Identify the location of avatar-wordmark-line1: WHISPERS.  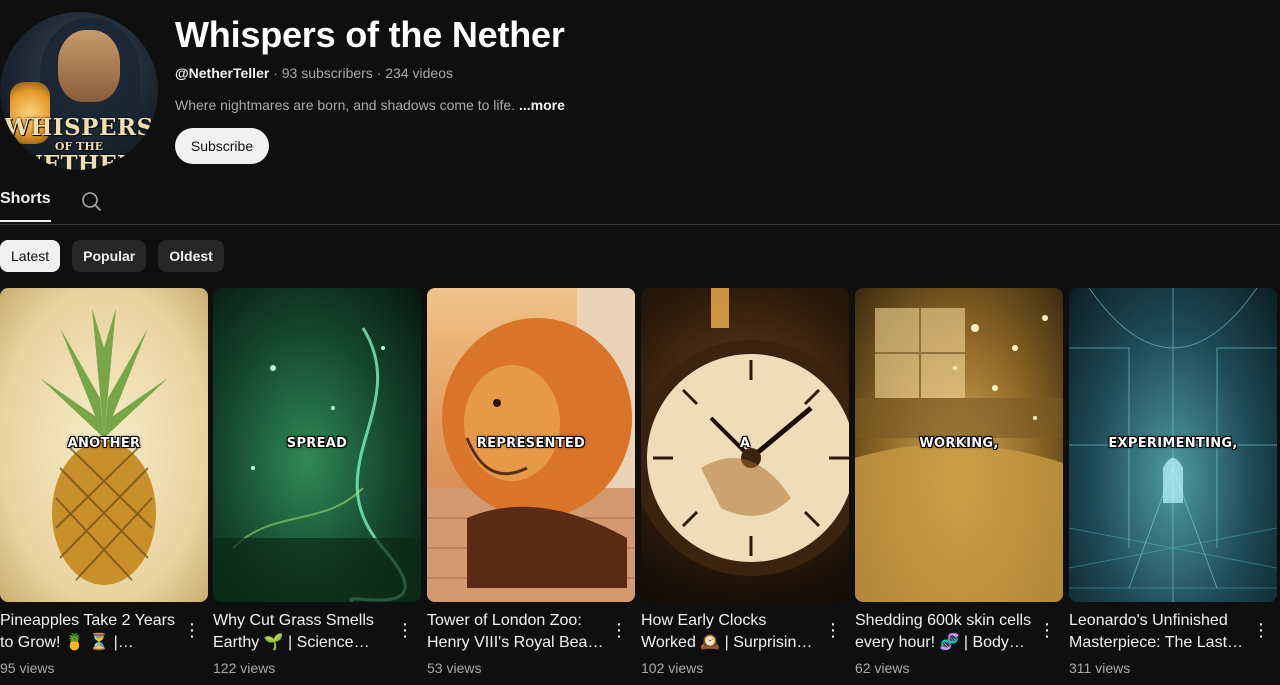
(79, 127).